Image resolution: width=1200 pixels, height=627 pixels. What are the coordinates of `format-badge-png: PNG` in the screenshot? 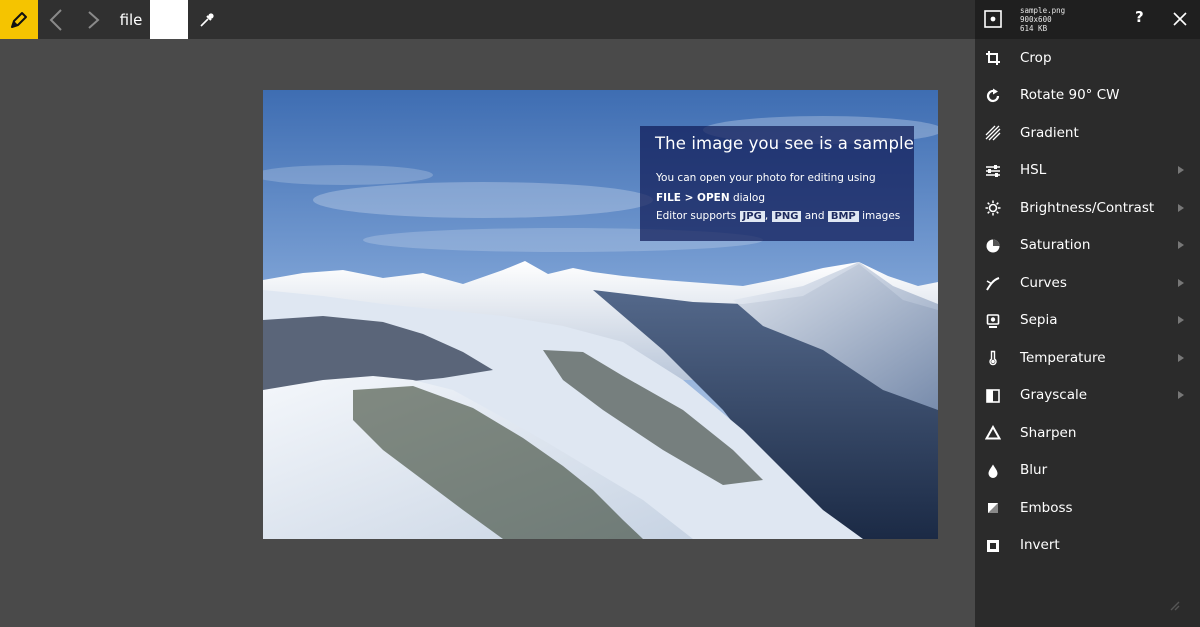 It's located at (786, 216).